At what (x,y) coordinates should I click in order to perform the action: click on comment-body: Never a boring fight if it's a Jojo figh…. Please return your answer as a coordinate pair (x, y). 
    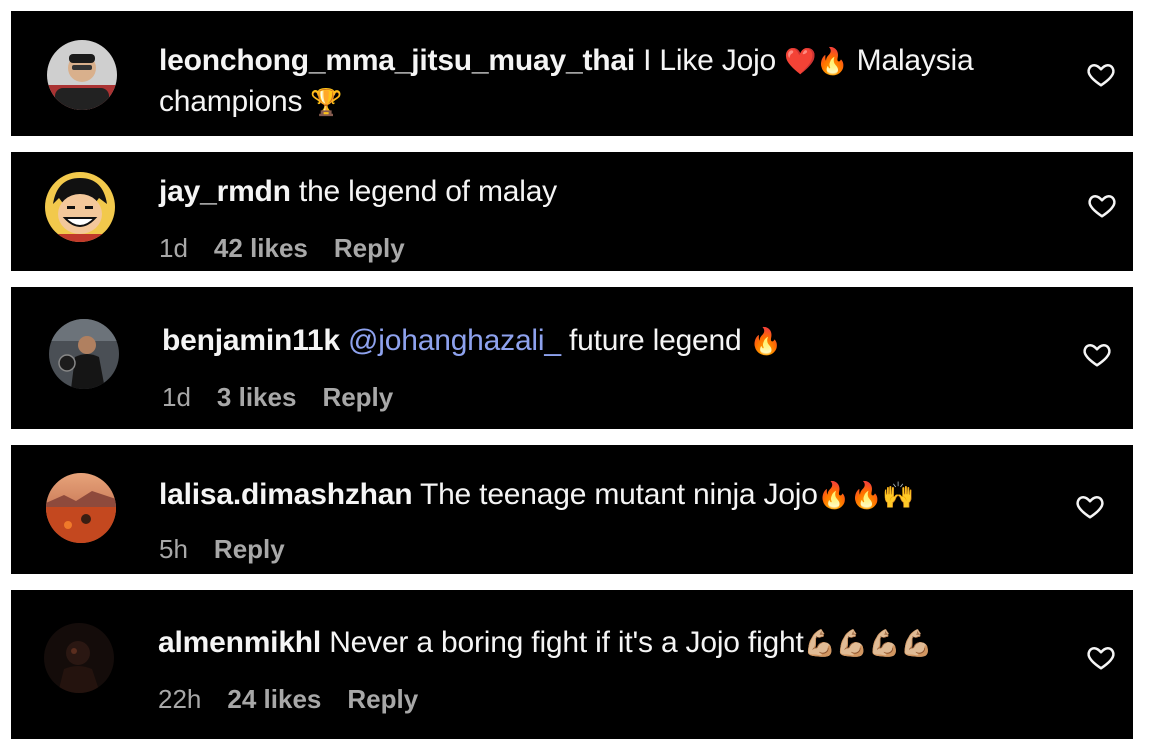
    Looking at the image, I should click on (562, 642).